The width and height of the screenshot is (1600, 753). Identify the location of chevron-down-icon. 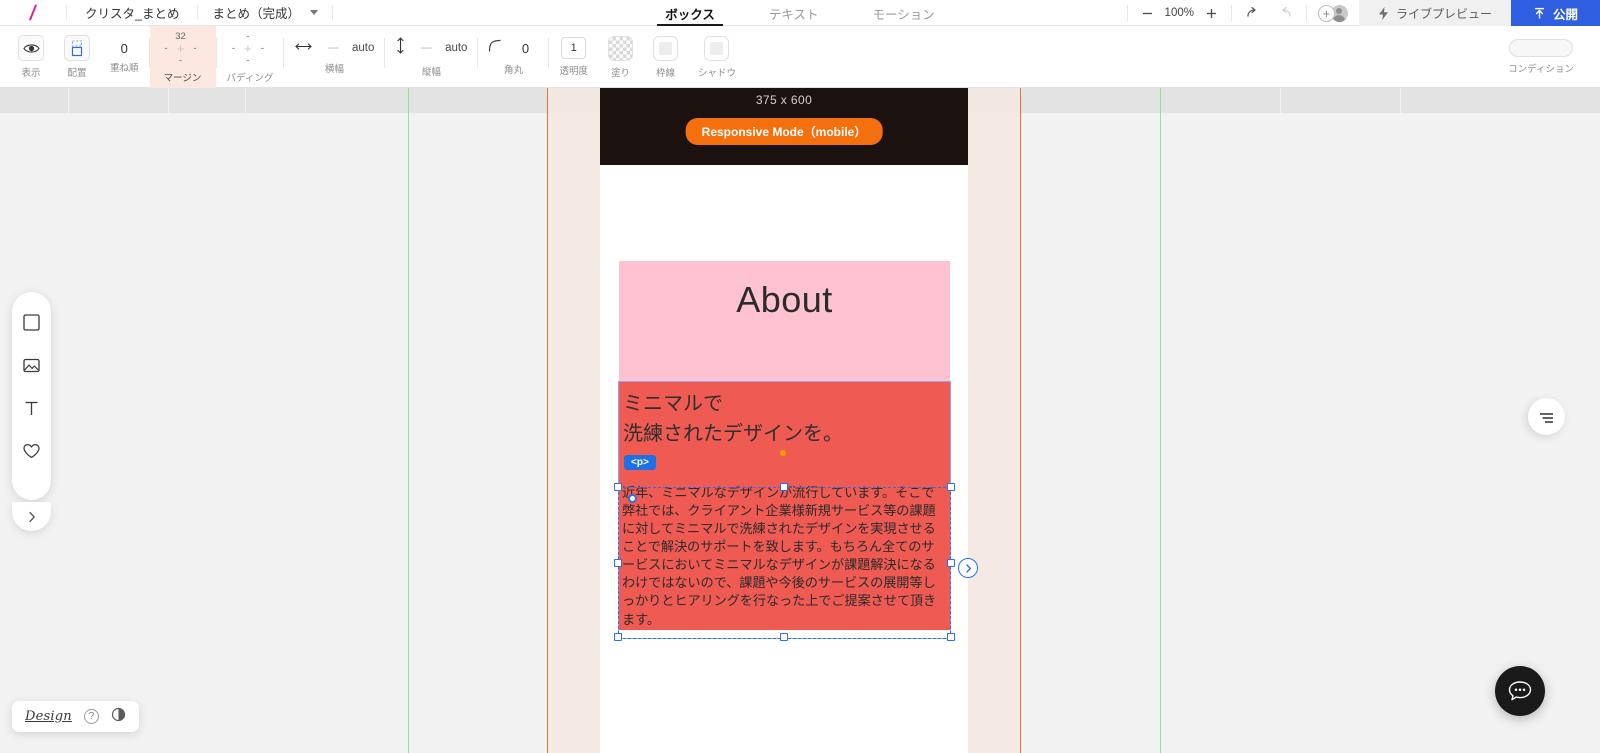
(313, 12).